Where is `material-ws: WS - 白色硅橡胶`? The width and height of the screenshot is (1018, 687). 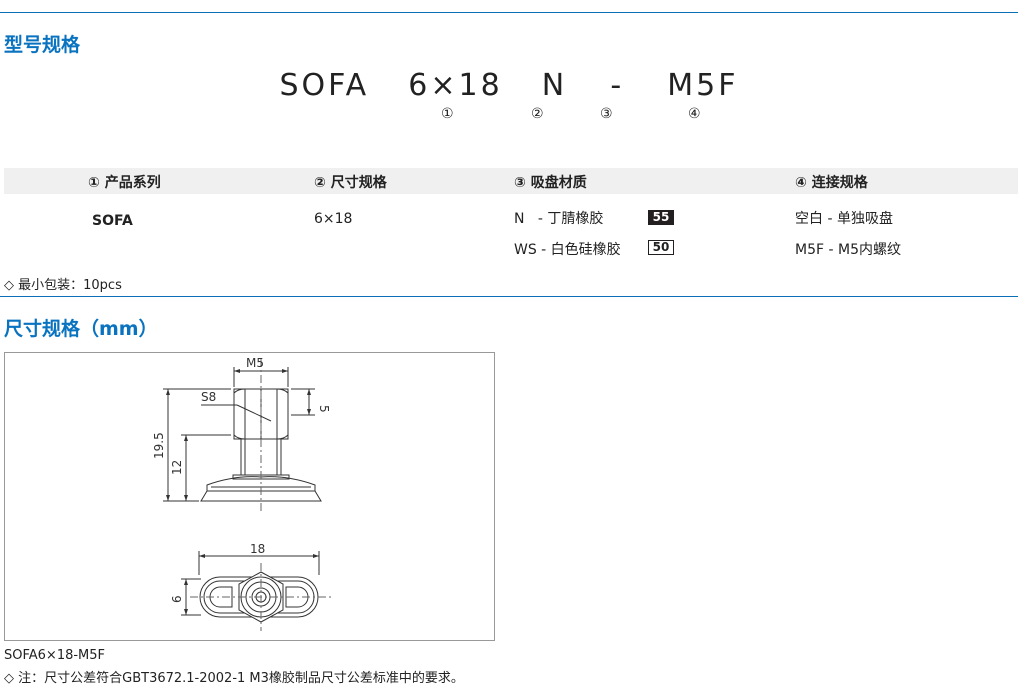 material-ws: WS - 白色硅橡胶 is located at coordinates (567, 250).